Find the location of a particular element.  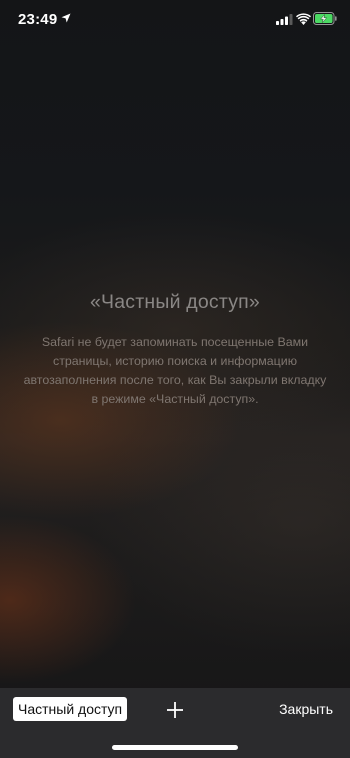

battery-charging-icon is located at coordinates (325, 18).